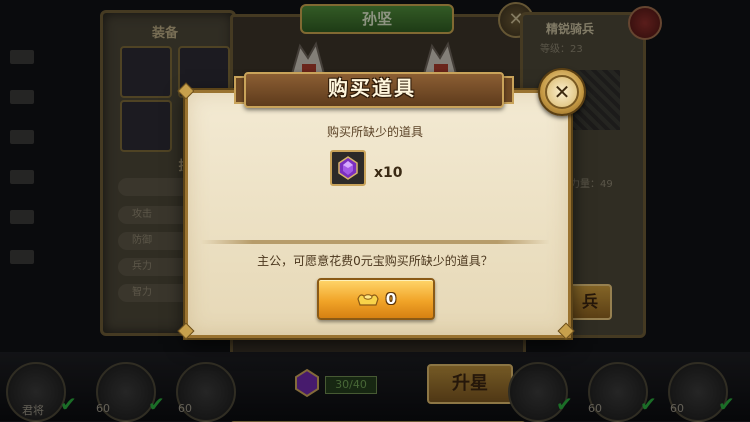 This screenshot has height=422, width=750. What do you see at coordinates (368, 300) in the screenshot?
I see `gold-ingot-icon` at bounding box center [368, 300].